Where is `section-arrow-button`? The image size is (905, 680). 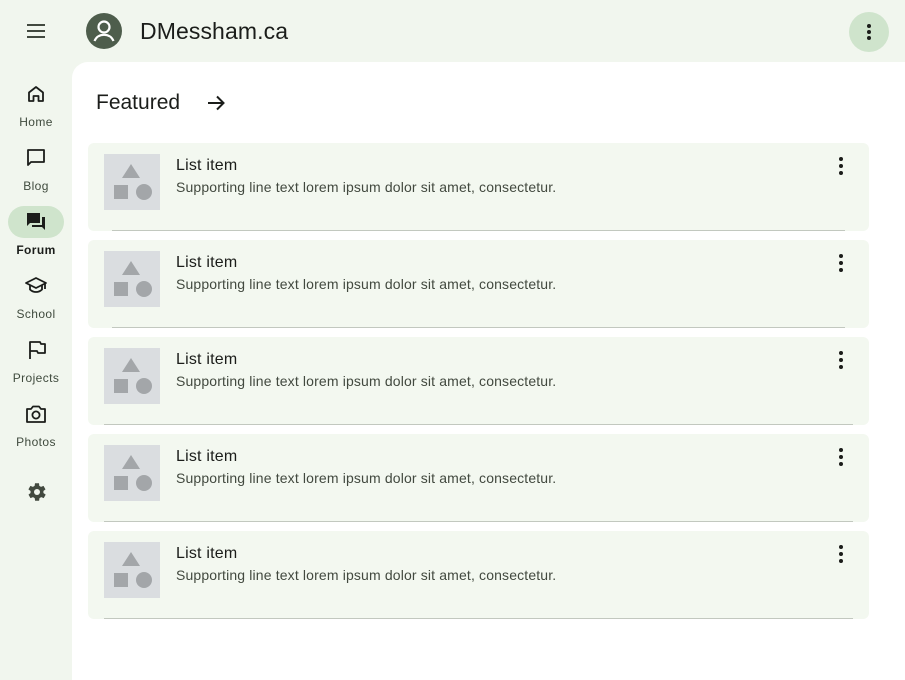
section-arrow-button is located at coordinates (216, 103).